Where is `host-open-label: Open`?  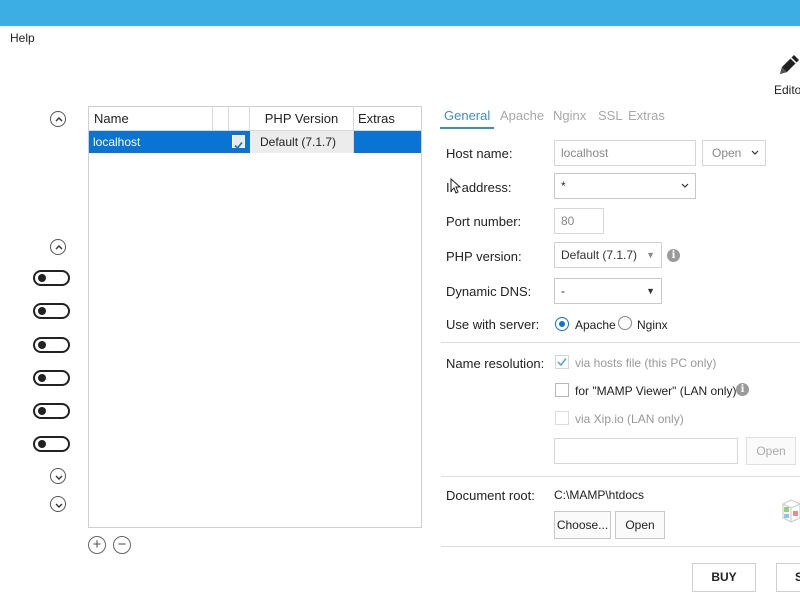
host-open-label: Open is located at coordinates (727, 153).